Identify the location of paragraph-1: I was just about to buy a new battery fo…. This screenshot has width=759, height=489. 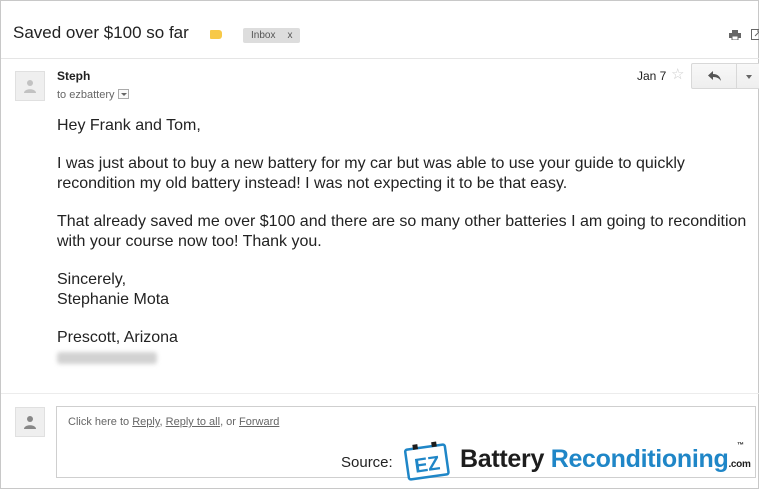
(371, 173).